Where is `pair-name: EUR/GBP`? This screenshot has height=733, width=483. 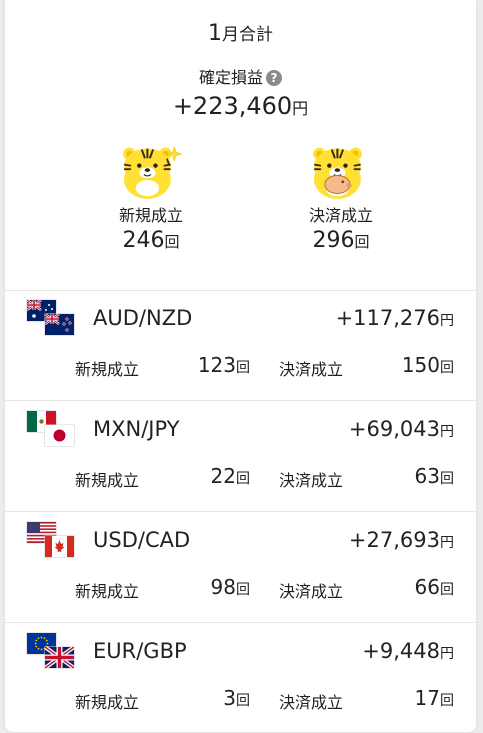 pair-name: EUR/GBP is located at coordinates (140, 651).